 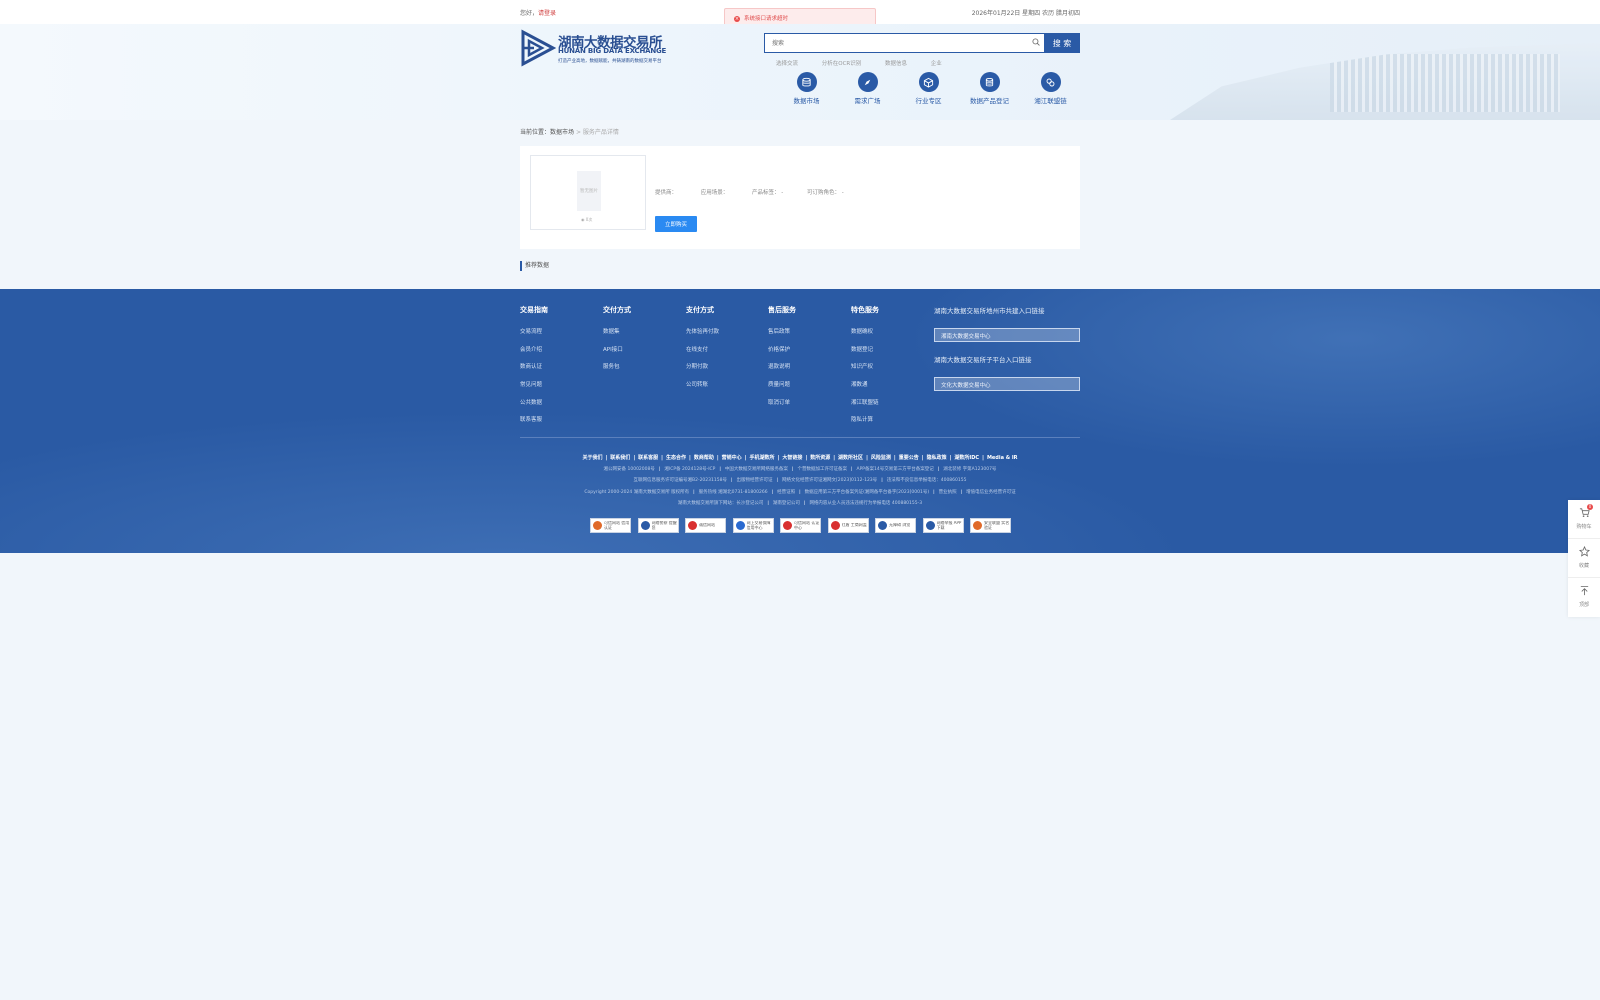 I want to click on arrow-up-icon, so click(x=1584, y=590).